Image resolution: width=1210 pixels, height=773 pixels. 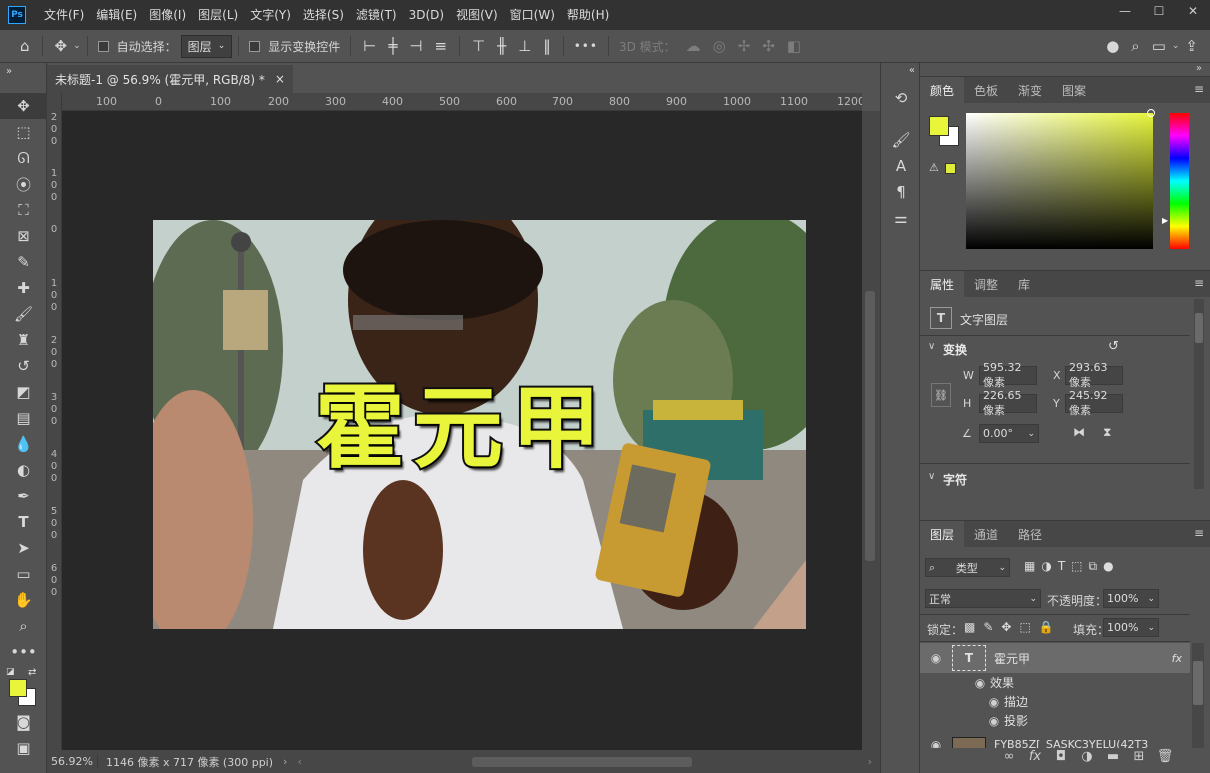 I want to click on link-layers-icon: ∞, so click(x=1009, y=756).